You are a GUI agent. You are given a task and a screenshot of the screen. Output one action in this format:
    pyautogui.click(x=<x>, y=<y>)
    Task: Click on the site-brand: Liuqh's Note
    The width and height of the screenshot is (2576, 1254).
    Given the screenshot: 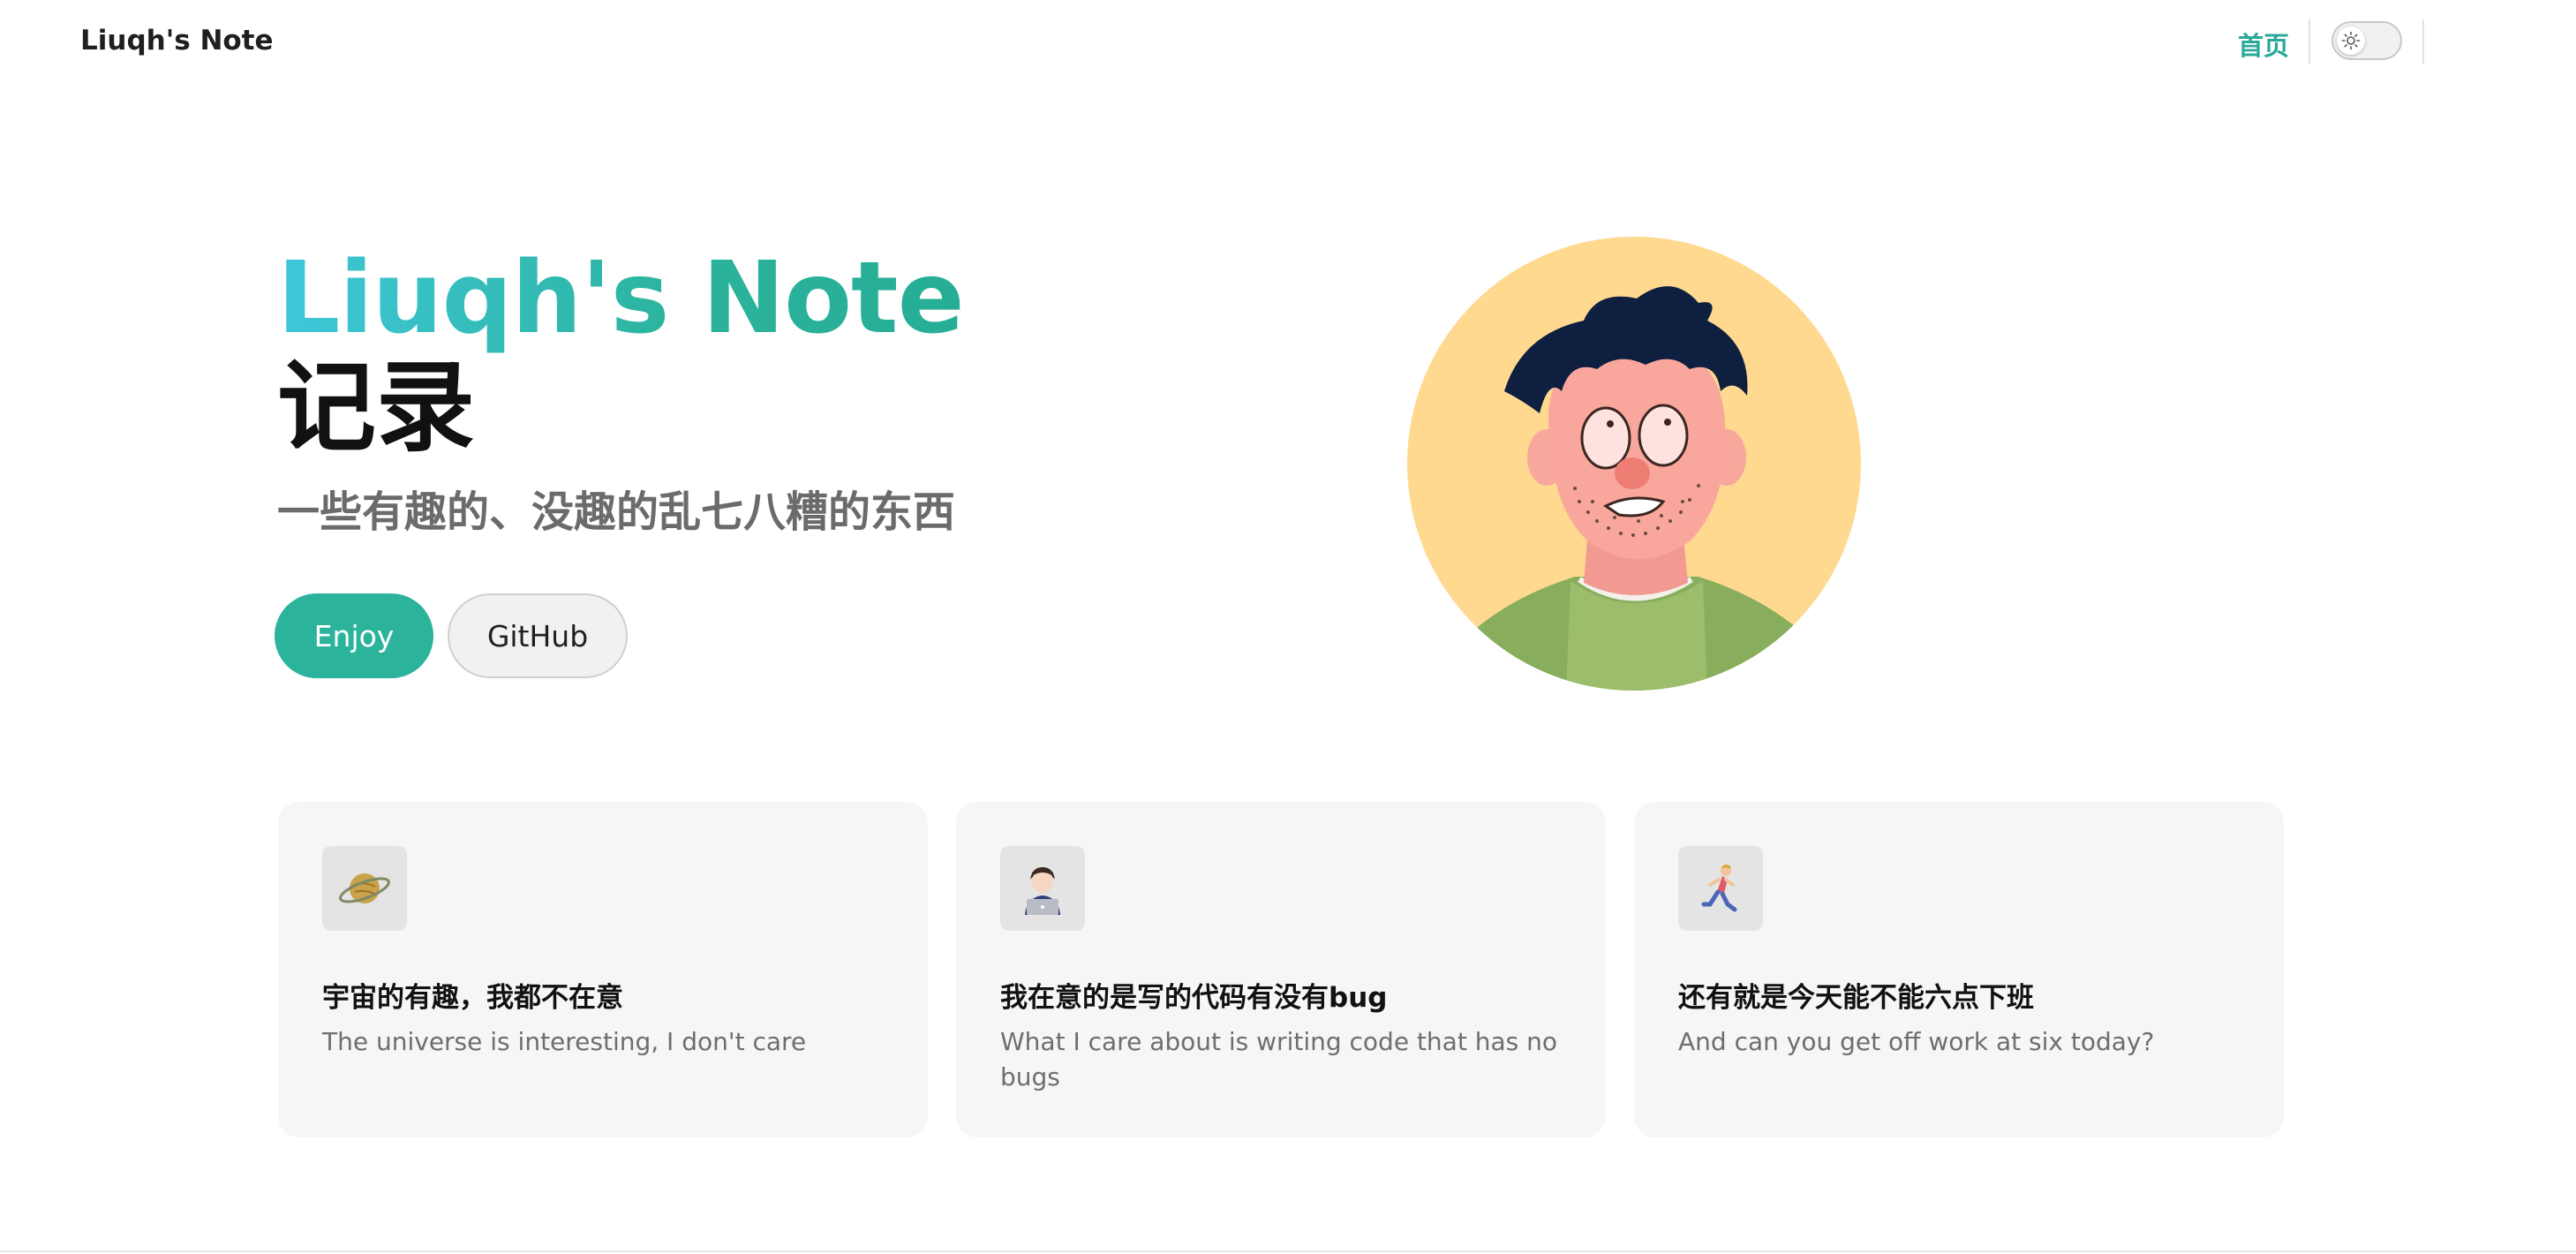 What is the action you would take?
    pyautogui.click(x=177, y=41)
    